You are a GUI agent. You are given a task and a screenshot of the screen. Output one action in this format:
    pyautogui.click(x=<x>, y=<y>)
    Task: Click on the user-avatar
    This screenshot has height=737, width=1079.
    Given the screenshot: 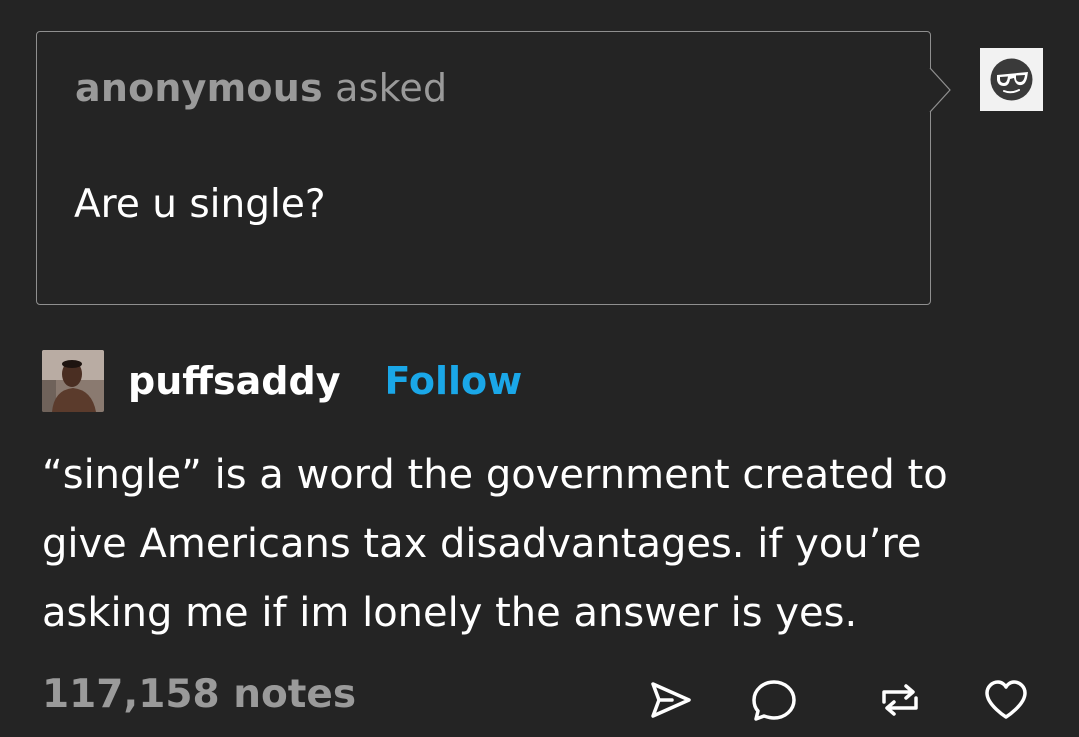 What is the action you would take?
    pyautogui.click(x=73, y=381)
    